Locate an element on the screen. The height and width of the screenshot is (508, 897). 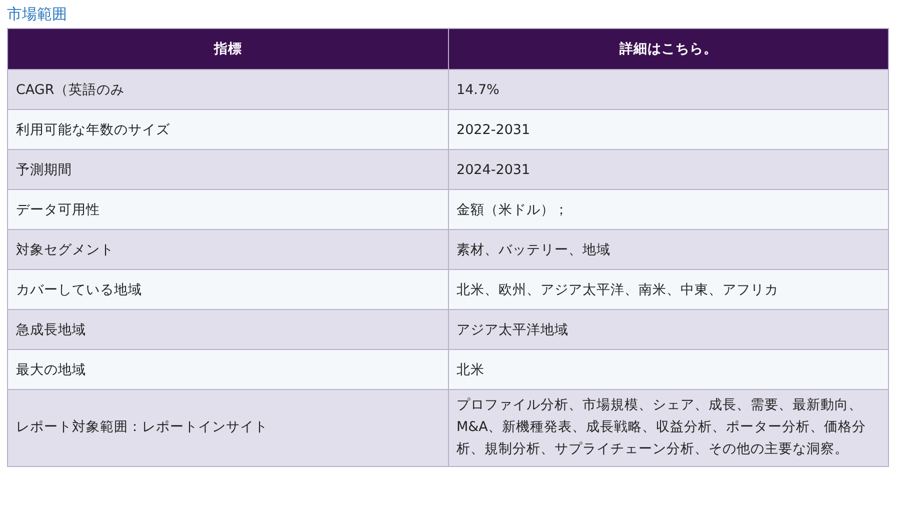
table-cell: 利用可能な年数のサイズ is located at coordinates (228, 130).